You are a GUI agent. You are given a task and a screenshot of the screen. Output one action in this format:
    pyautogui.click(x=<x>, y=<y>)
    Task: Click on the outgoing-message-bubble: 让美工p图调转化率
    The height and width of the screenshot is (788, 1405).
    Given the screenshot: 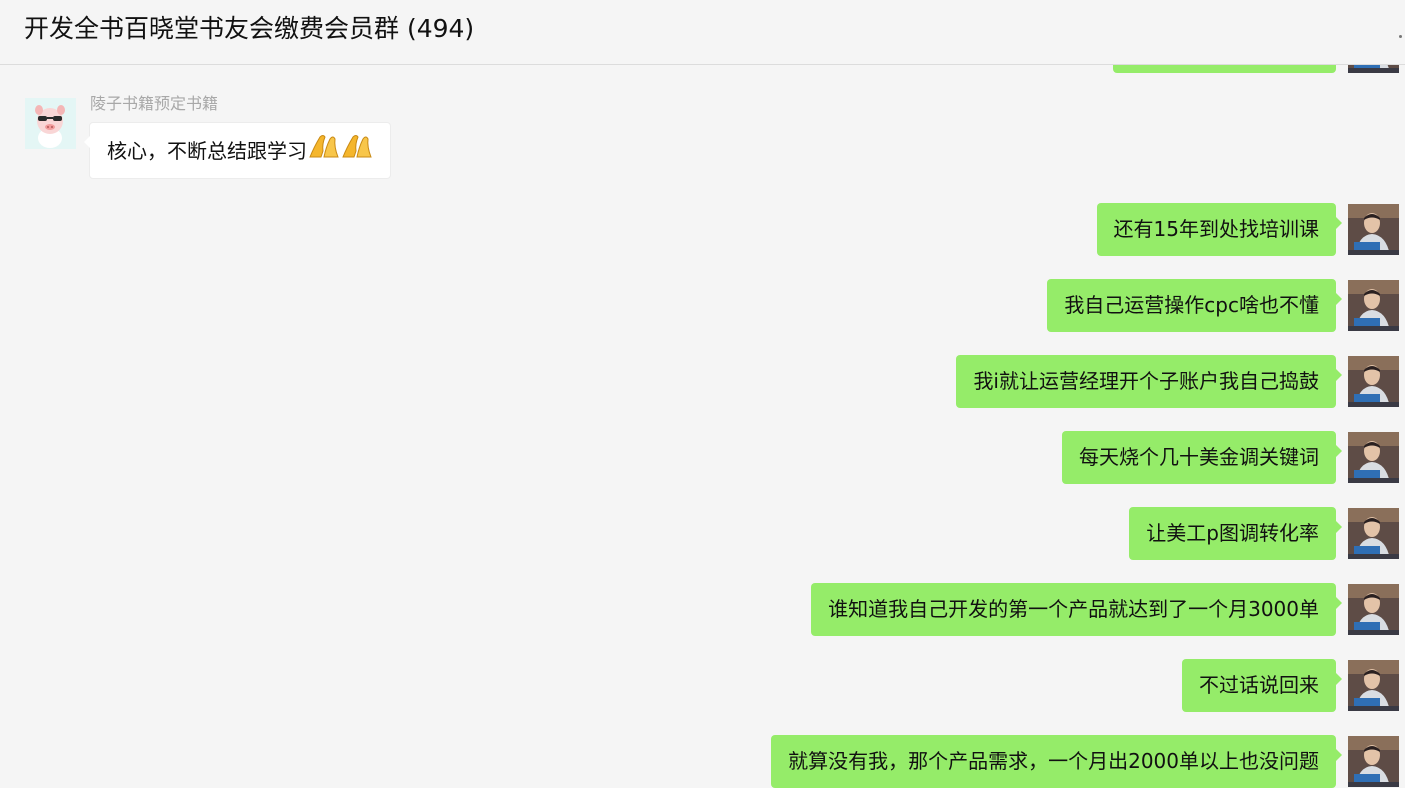 What is the action you would take?
    pyautogui.click(x=1235, y=533)
    